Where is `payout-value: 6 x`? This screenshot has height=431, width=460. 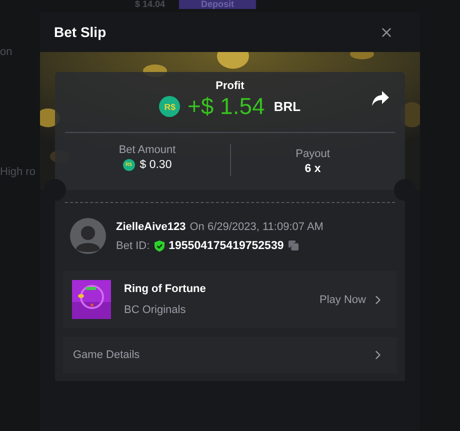 payout-value: 6 x is located at coordinates (312, 169).